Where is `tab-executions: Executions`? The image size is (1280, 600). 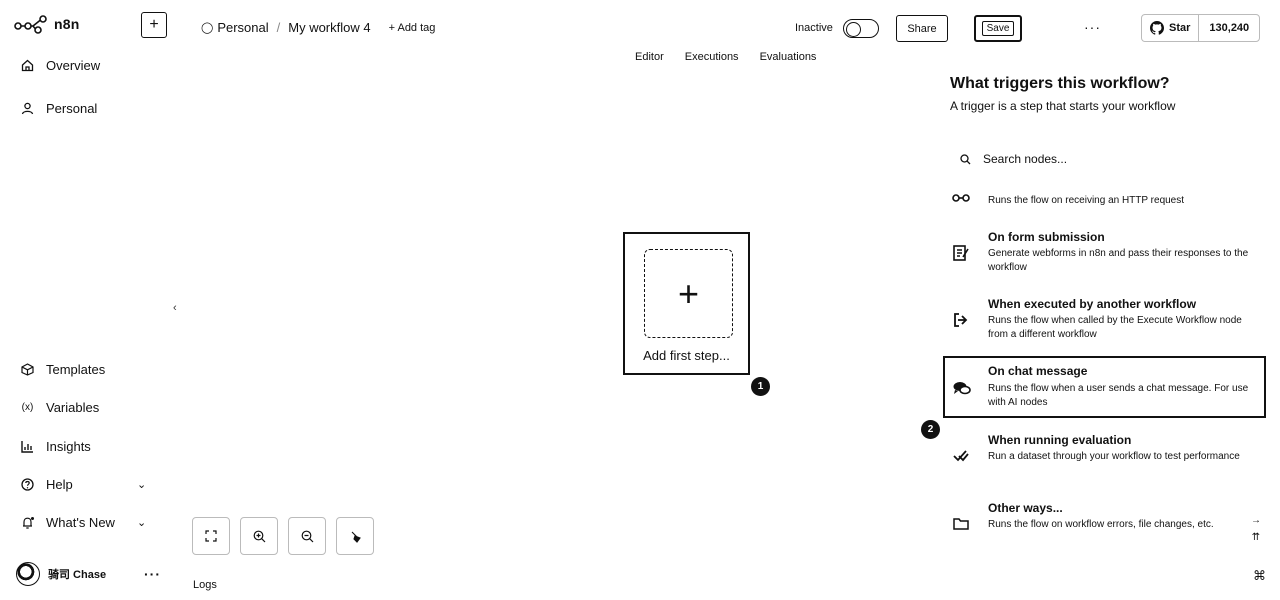 tab-executions: Executions is located at coordinates (712, 57).